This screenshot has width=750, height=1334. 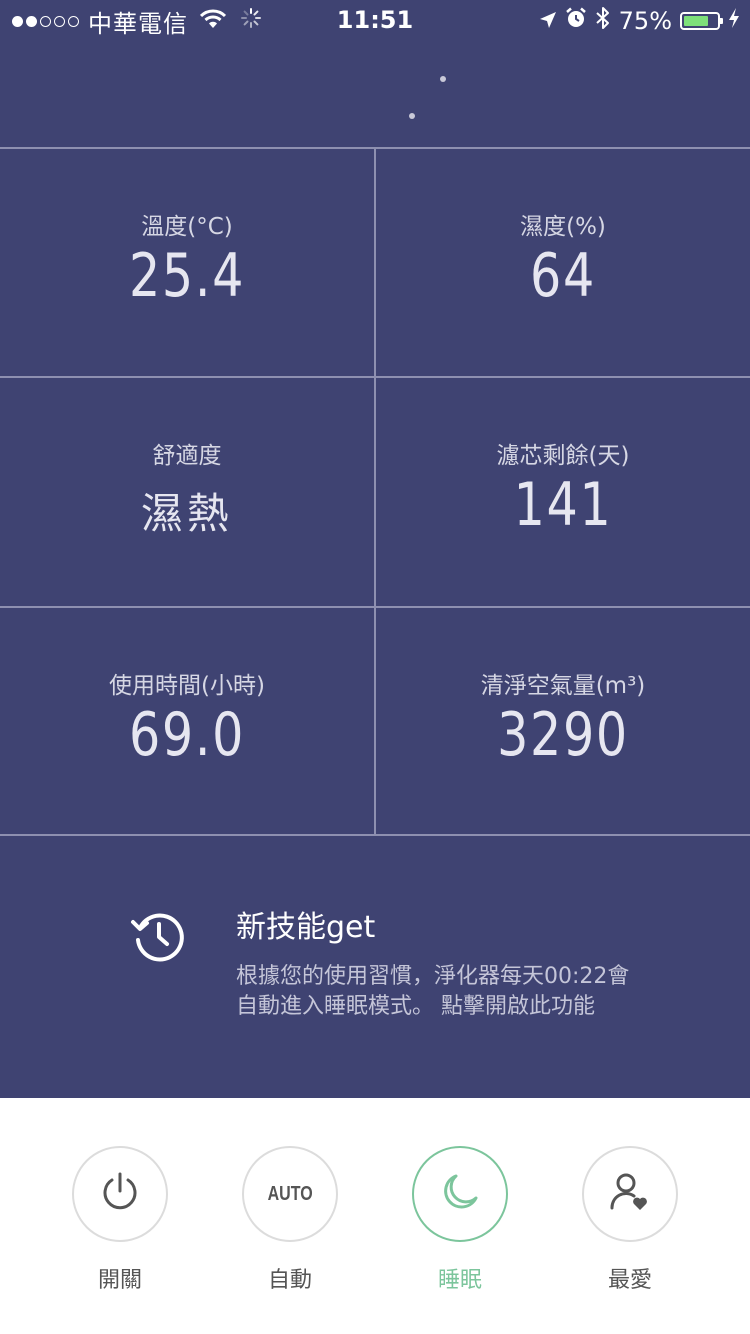 I want to click on stat-comfort: 舒適度 濕熱, so click(x=187, y=492).